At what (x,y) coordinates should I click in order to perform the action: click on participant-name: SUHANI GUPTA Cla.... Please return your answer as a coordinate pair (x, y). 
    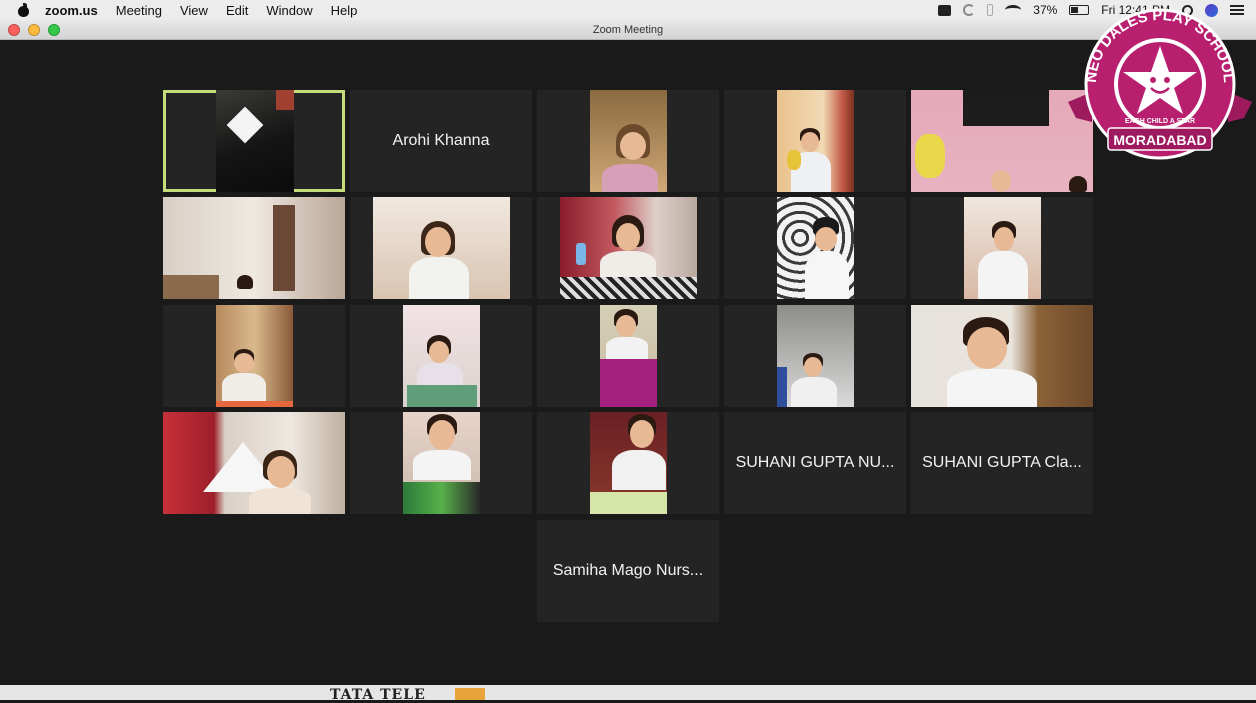
    Looking at the image, I should click on (1002, 462).